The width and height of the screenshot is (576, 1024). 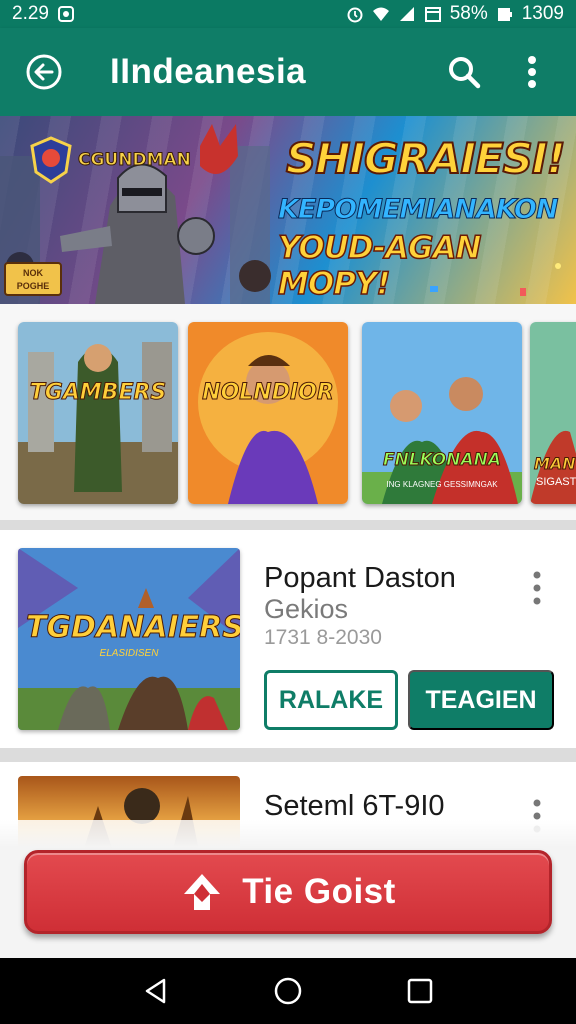 What do you see at coordinates (442, 484) in the screenshot?
I see `tile-subtitle: ING KLAGNEG GESSIMNGAK` at bounding box center [442, 484].